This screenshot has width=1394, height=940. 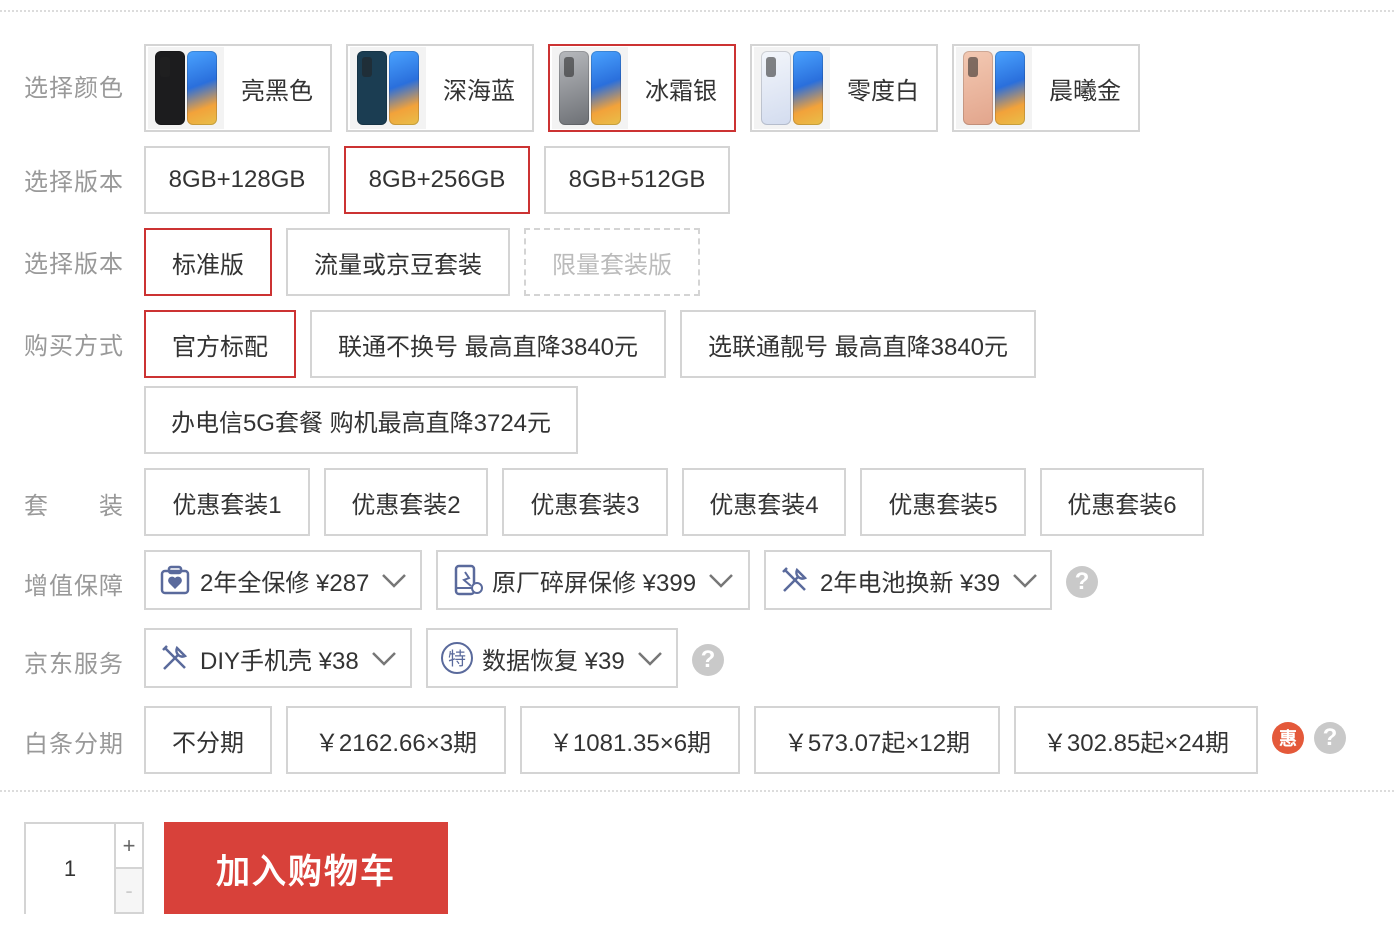 What do you see at coordinates (437, 180) in the screenshot?
I see `storage-option-256: 8GB+256GB` at bounding box center [437, 180].